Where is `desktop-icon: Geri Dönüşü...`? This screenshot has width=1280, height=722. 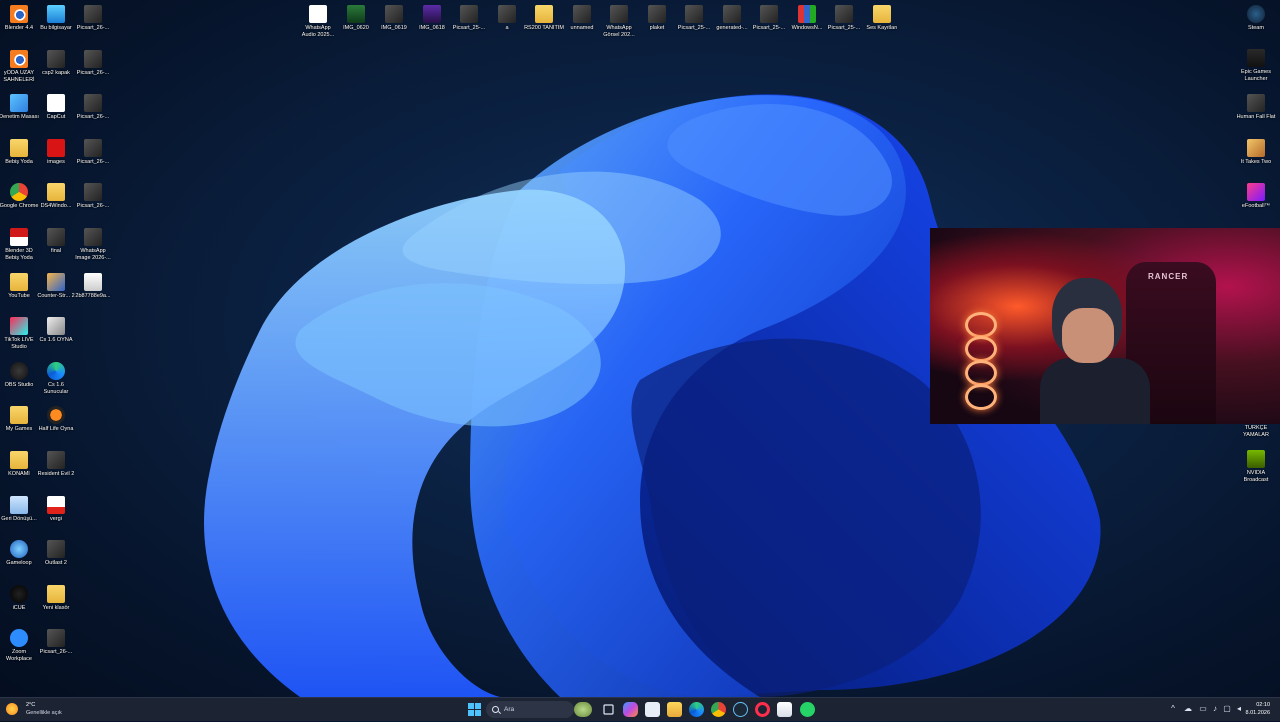 desktop-icon: Geri Dönüşü... is located at coordinates (19, 509).